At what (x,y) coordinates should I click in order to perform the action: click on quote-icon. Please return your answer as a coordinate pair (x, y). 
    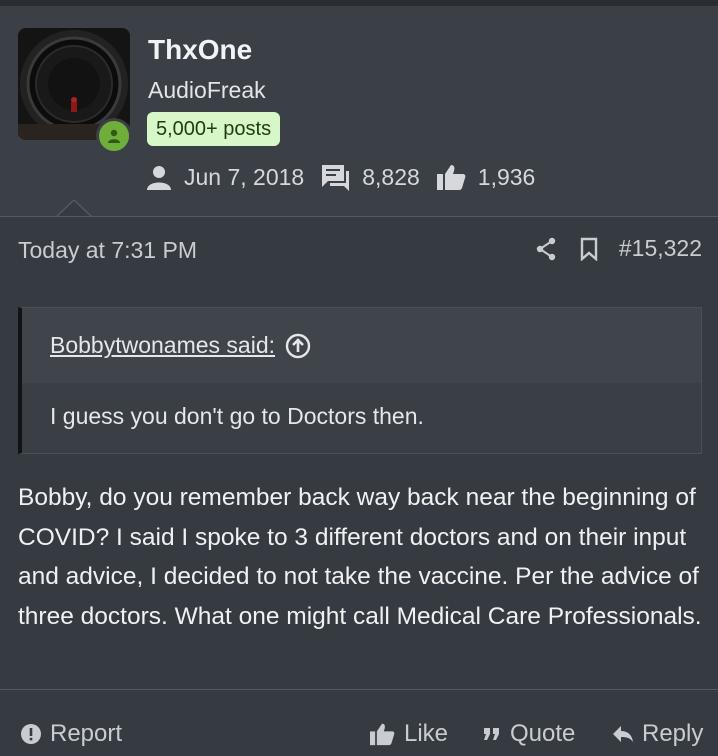
    Looking at the image, I should click on (491, 734).